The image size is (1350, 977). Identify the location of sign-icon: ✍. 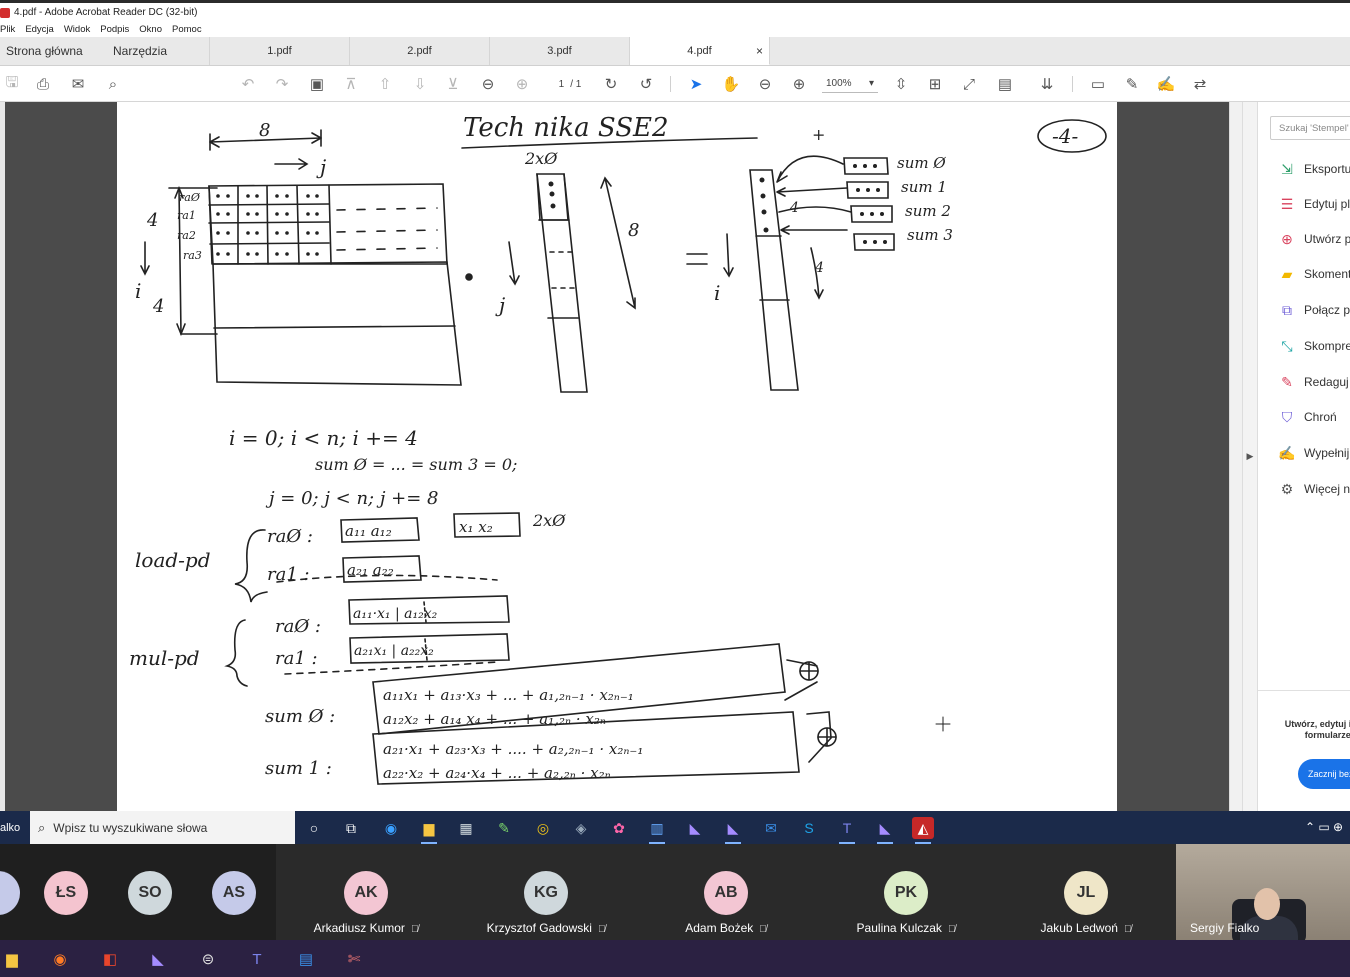
(1166, 84).